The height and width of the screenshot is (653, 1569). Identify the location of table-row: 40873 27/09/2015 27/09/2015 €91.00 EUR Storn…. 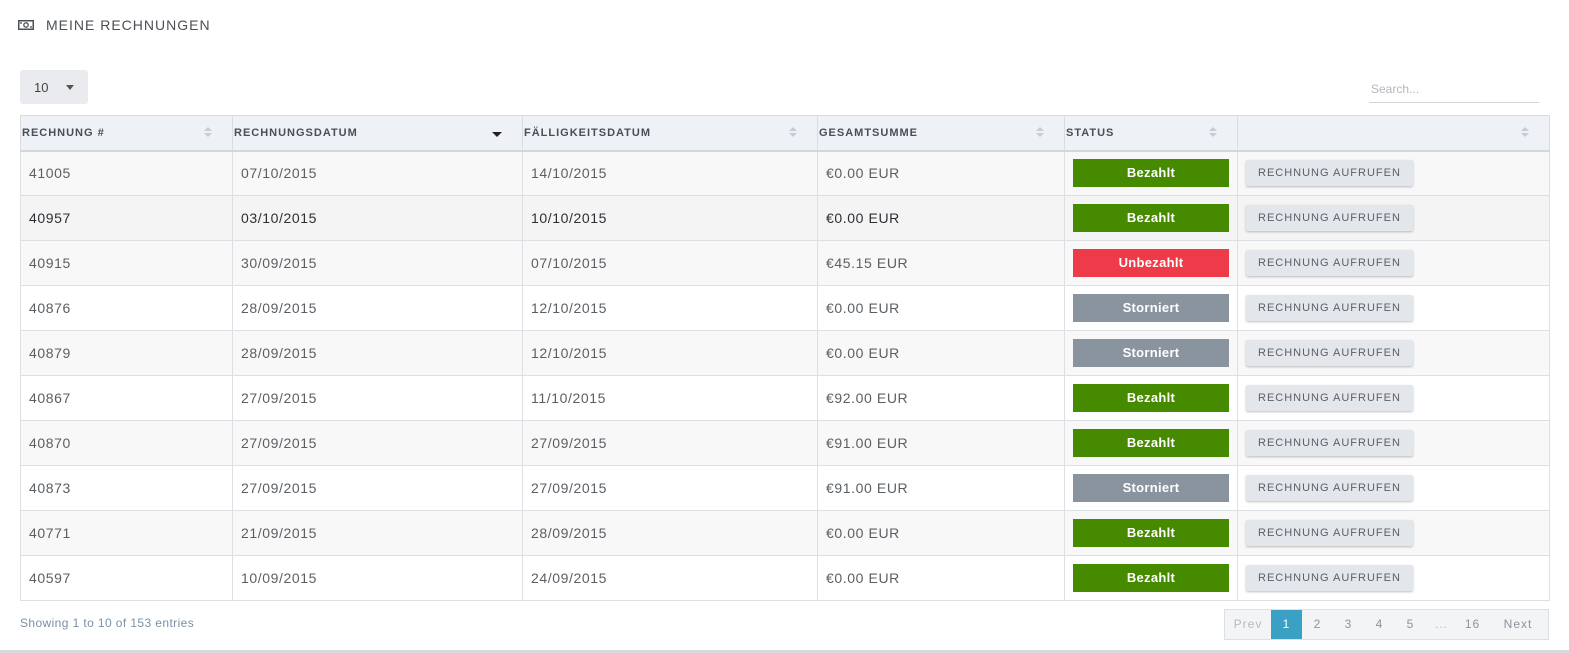
(785, 488).